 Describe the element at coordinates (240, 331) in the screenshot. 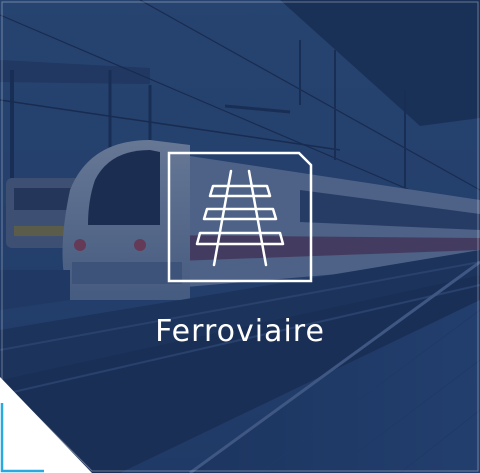

I see `tile-label: Ferroviaire` at that location.